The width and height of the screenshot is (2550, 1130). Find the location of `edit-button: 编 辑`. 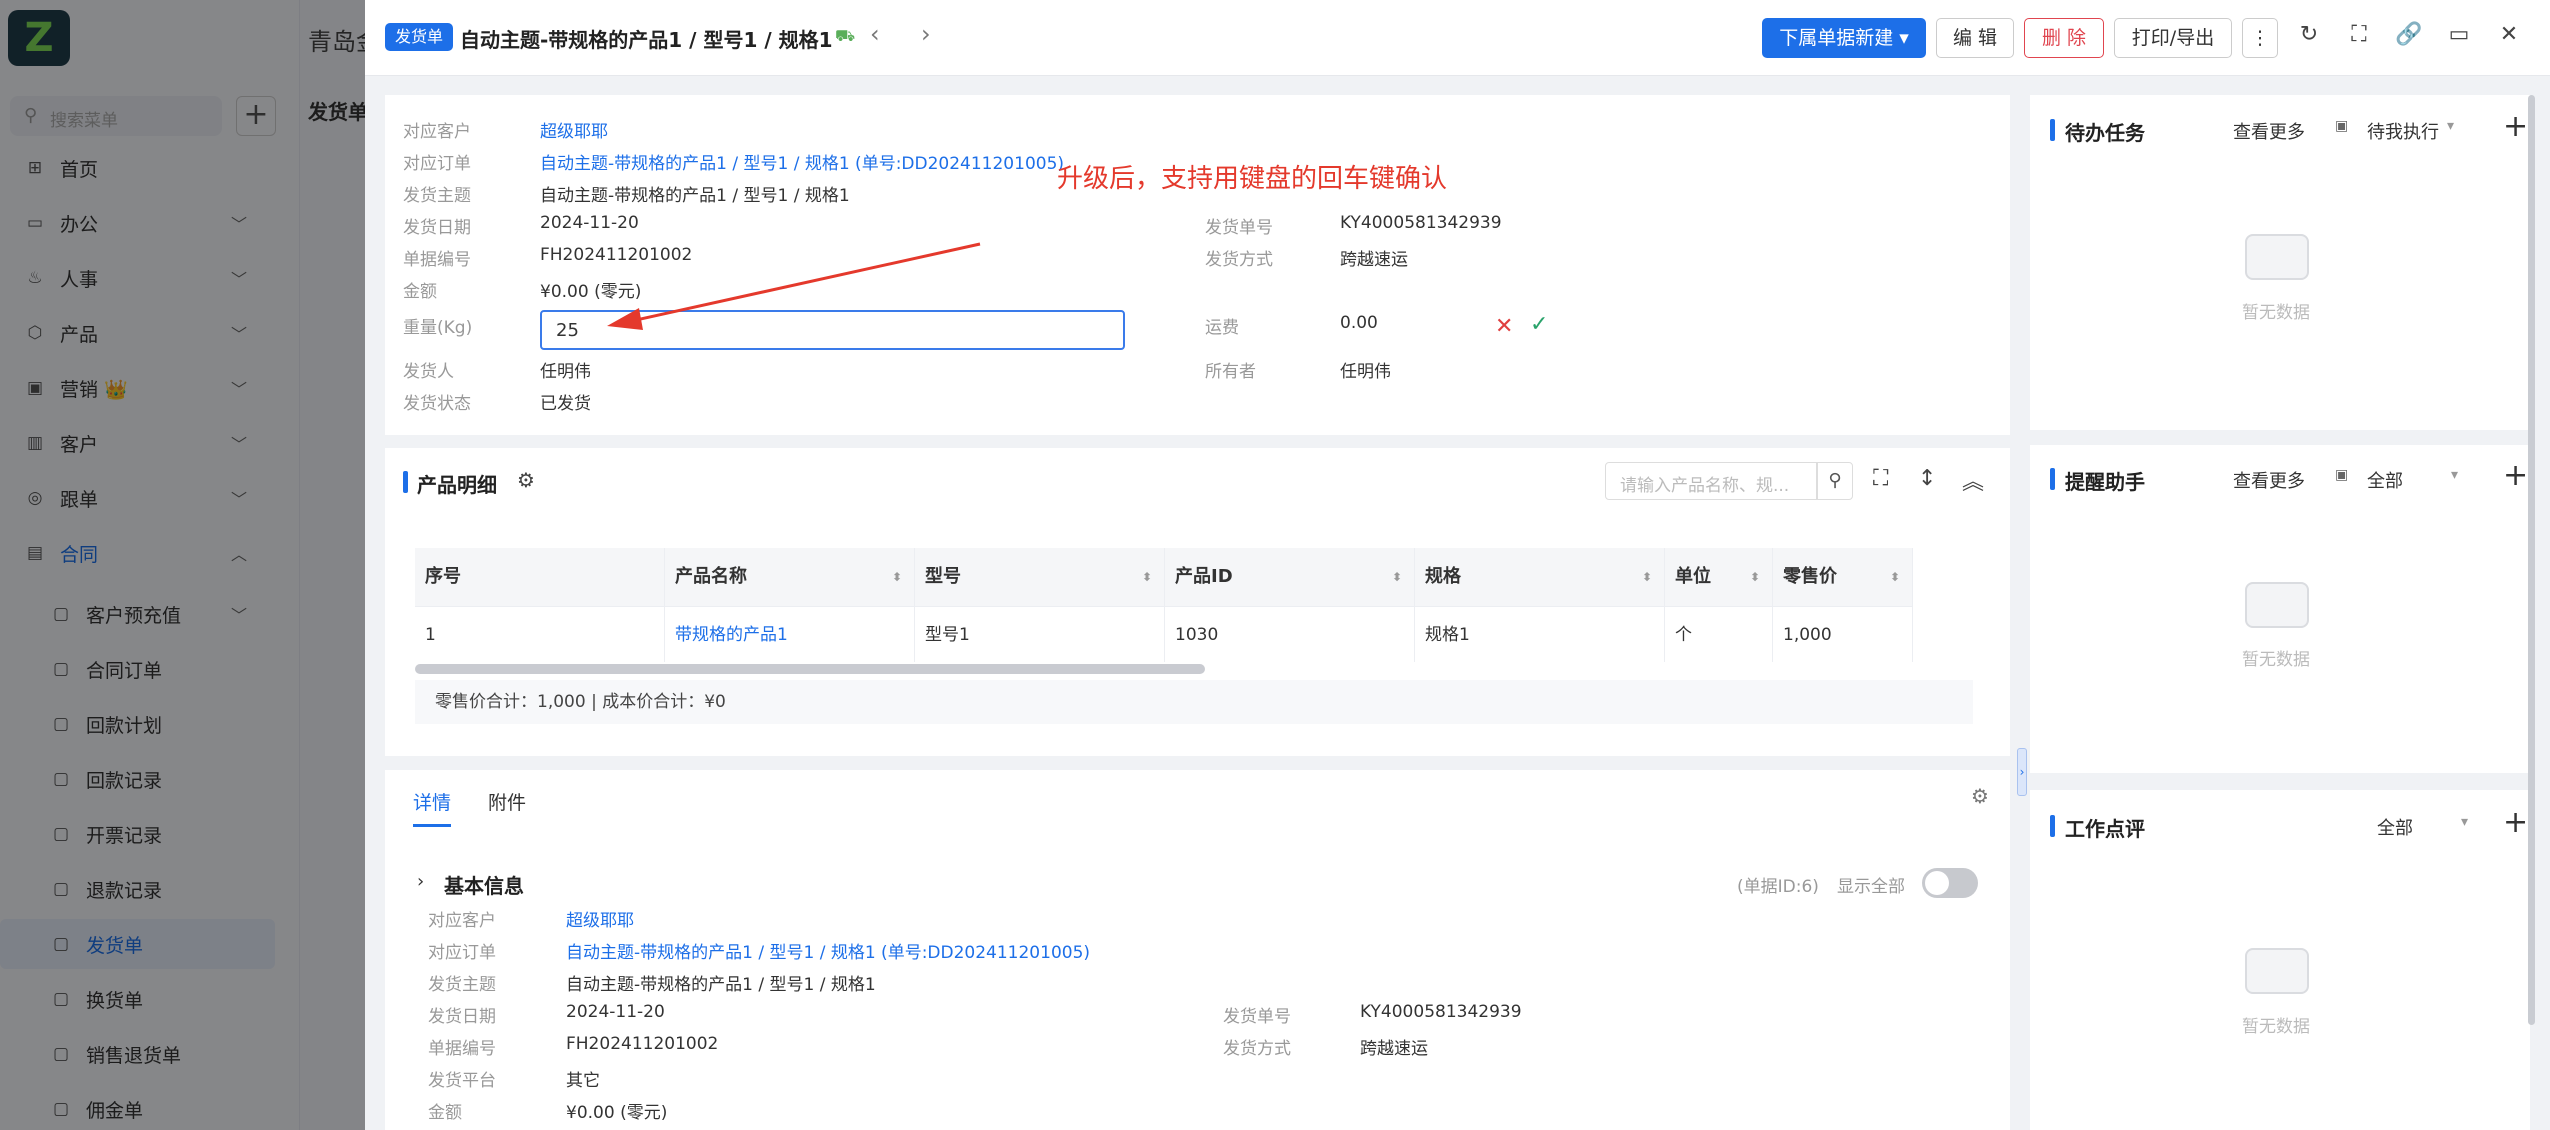

edit-button: 编 辑 is located at coordinates (1975, 38).